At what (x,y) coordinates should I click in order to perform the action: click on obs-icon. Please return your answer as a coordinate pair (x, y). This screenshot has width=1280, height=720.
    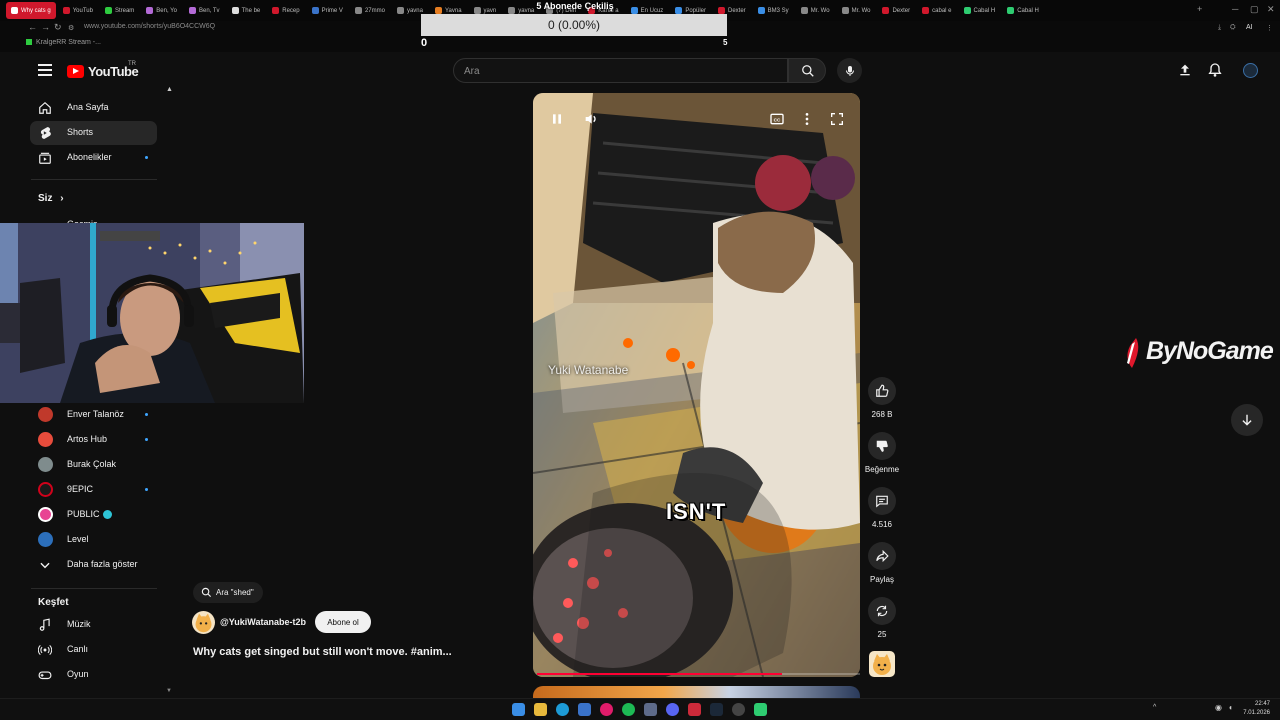
    Looking at the image, I should click on (738, 709).